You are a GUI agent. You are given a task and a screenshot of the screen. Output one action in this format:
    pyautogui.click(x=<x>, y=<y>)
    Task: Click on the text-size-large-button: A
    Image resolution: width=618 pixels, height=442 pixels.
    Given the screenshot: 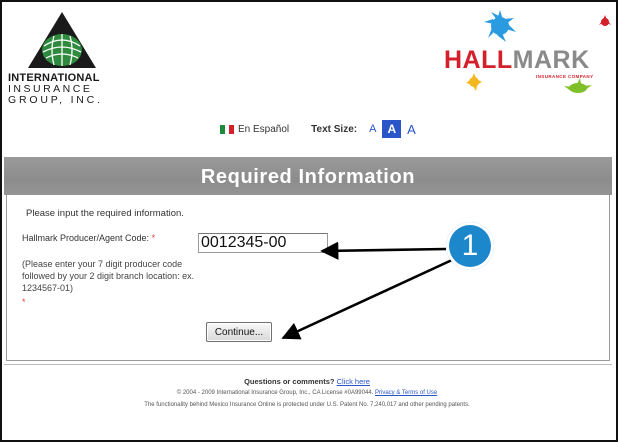 What is the action you would take?
    pyautogui.click(x=411, y=129)
    